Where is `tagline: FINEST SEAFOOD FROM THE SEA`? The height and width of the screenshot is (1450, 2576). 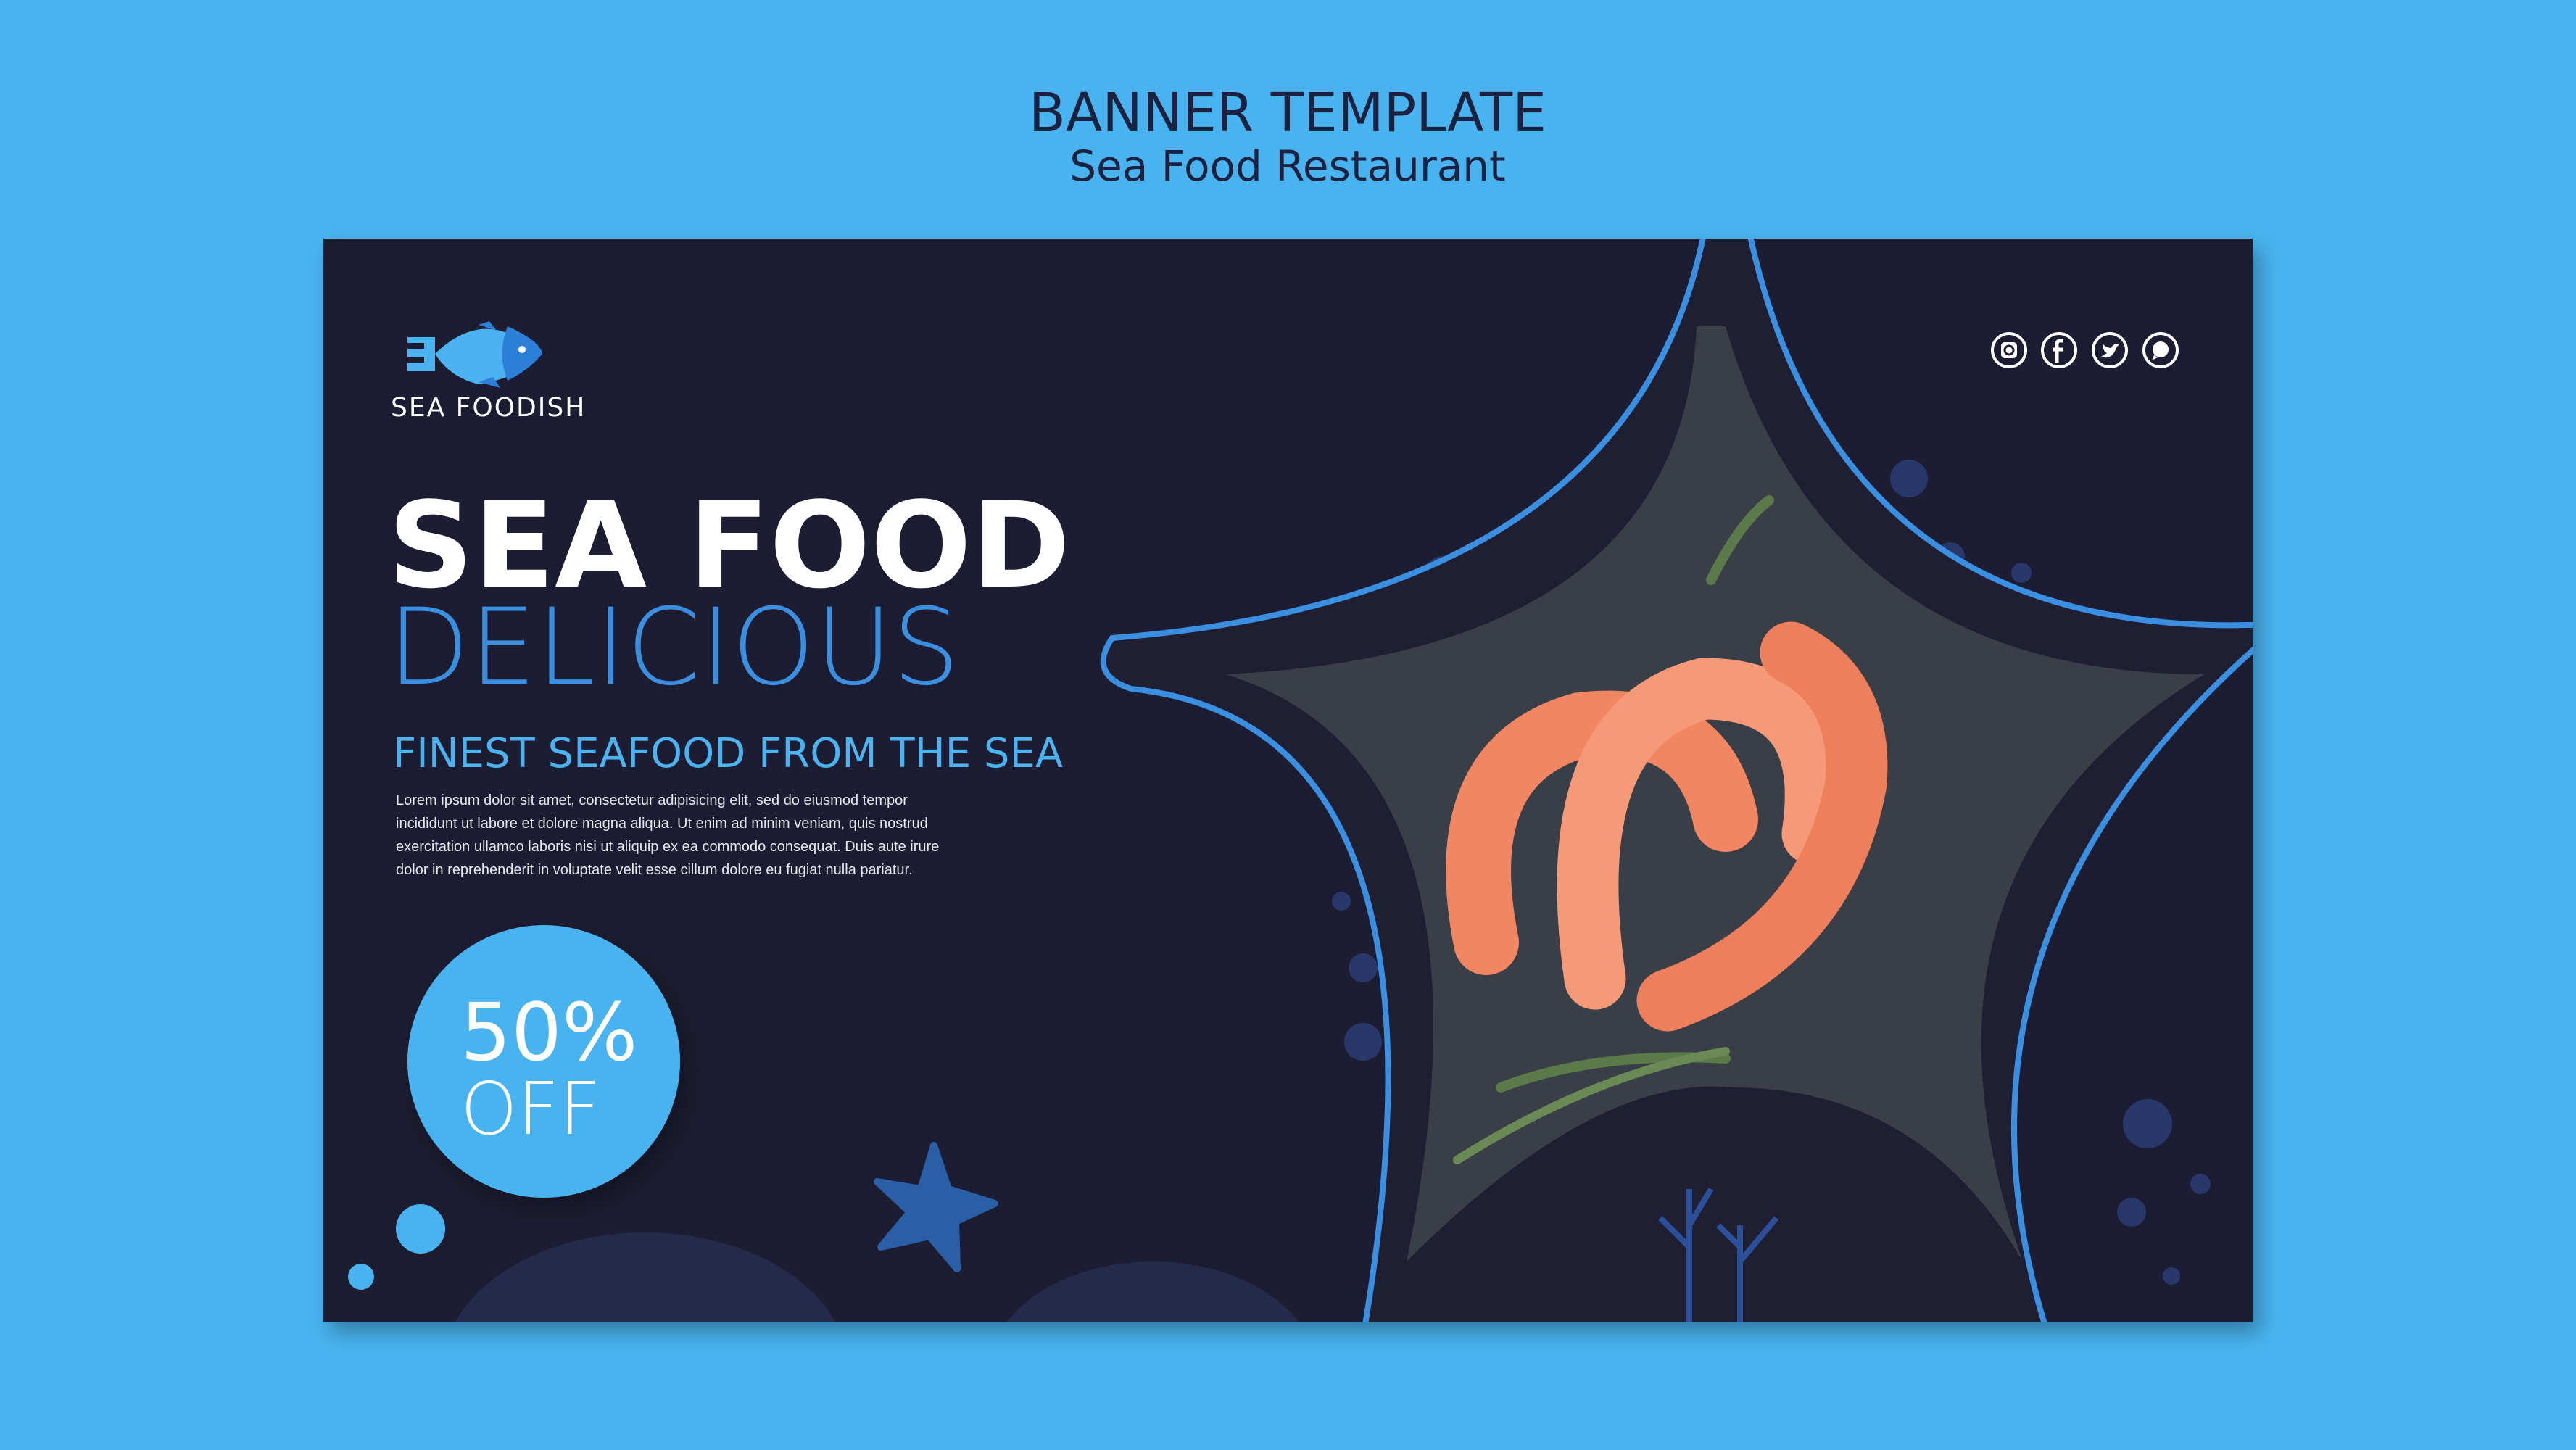
tagline: FINEST SEAFOOD FROM THE SEA is located at coordinates (728, 753).